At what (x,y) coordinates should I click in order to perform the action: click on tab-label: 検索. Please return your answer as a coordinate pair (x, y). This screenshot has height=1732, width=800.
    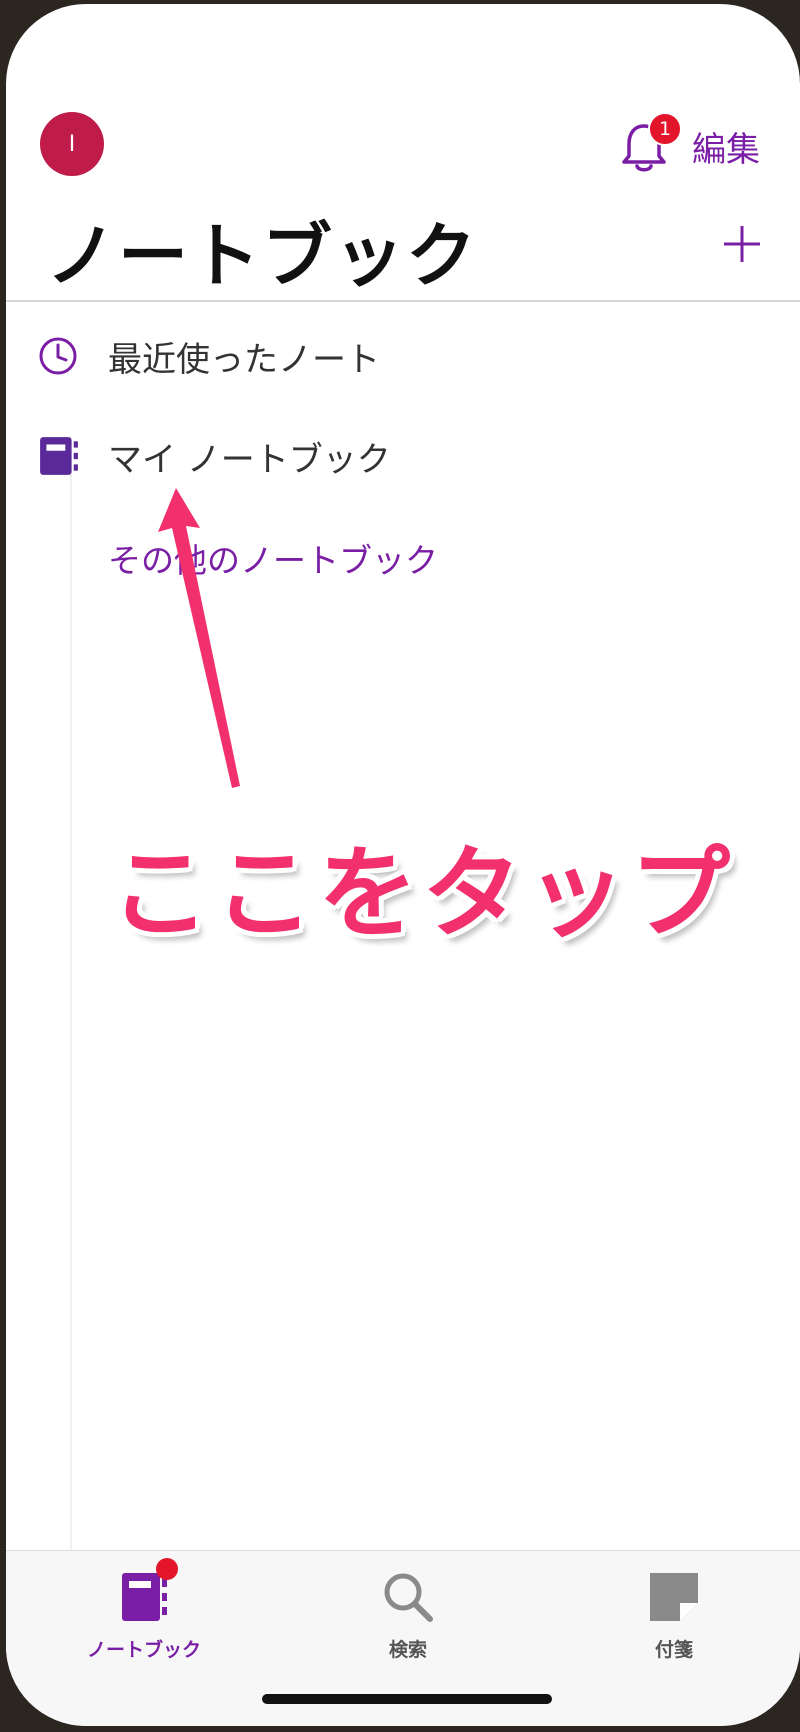
    Looking at the image, I should click on (407, 1650).